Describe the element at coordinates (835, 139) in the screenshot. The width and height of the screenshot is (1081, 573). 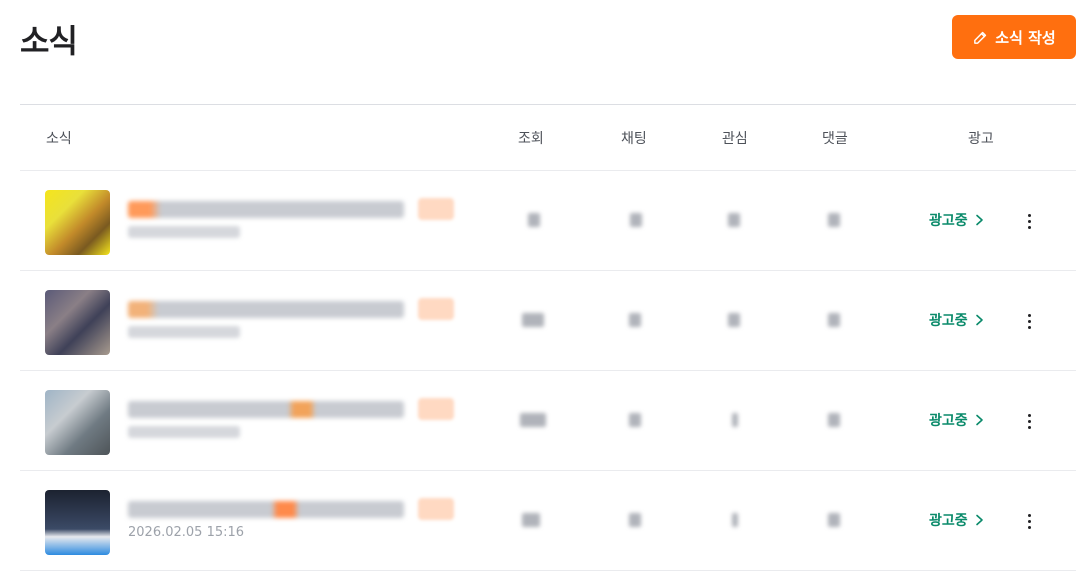
I see `column-header-comment: 댓글` at that location.